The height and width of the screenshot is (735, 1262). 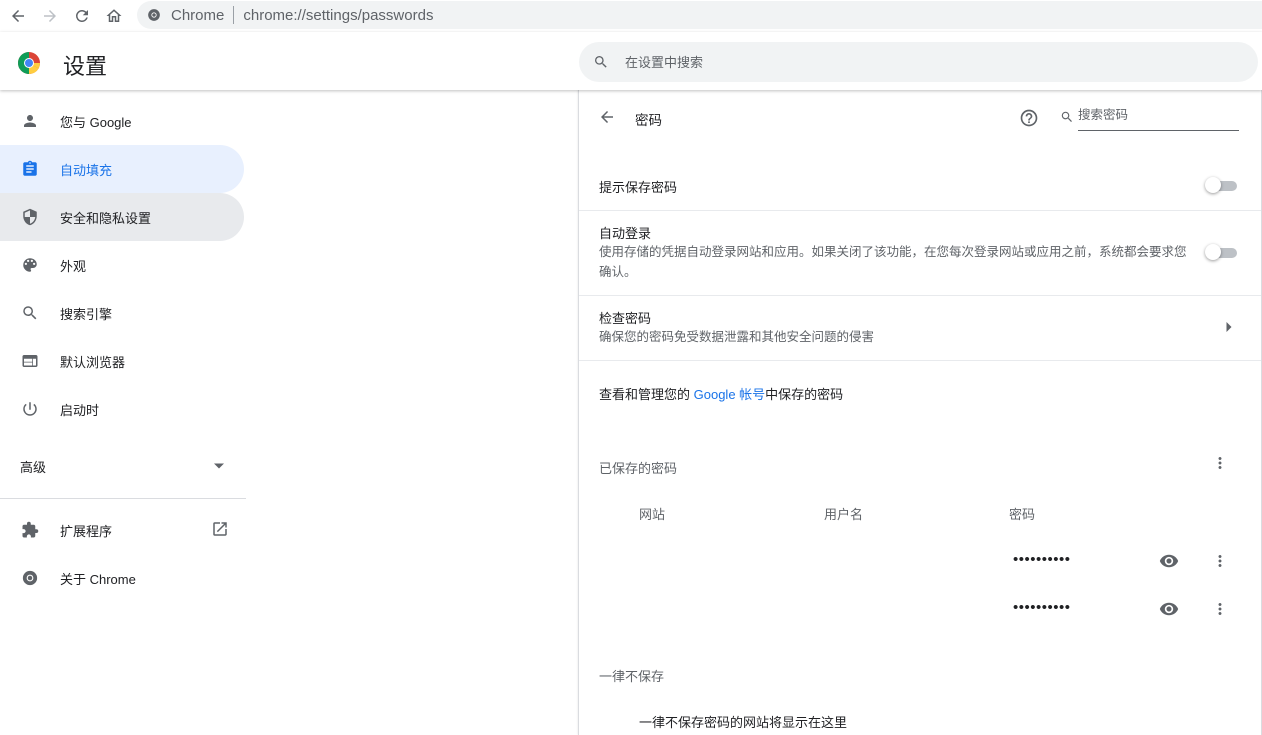 I want to click on chrome-logo-icon, so click(x=29, y=63).